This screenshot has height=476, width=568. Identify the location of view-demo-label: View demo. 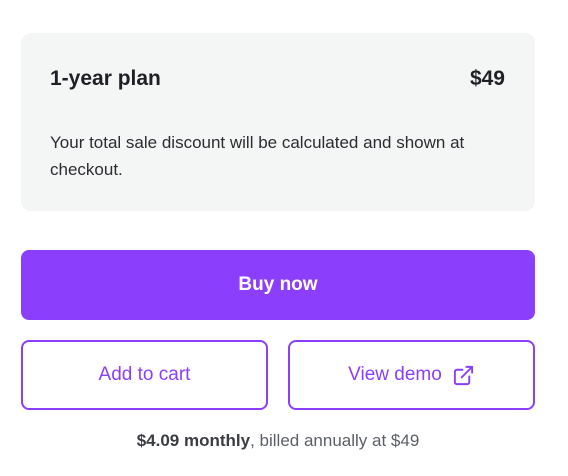
(395, 374).